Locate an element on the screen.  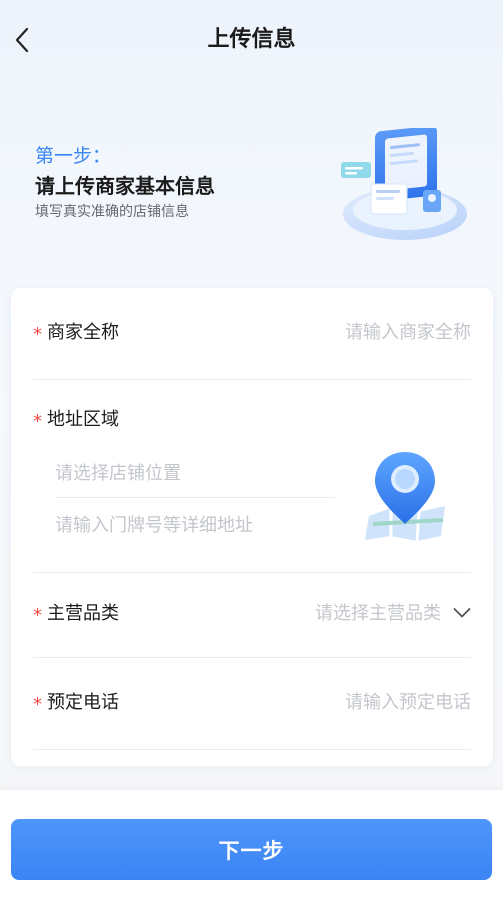
phone-label: 预定电话 is located at coordinates (83, 702).